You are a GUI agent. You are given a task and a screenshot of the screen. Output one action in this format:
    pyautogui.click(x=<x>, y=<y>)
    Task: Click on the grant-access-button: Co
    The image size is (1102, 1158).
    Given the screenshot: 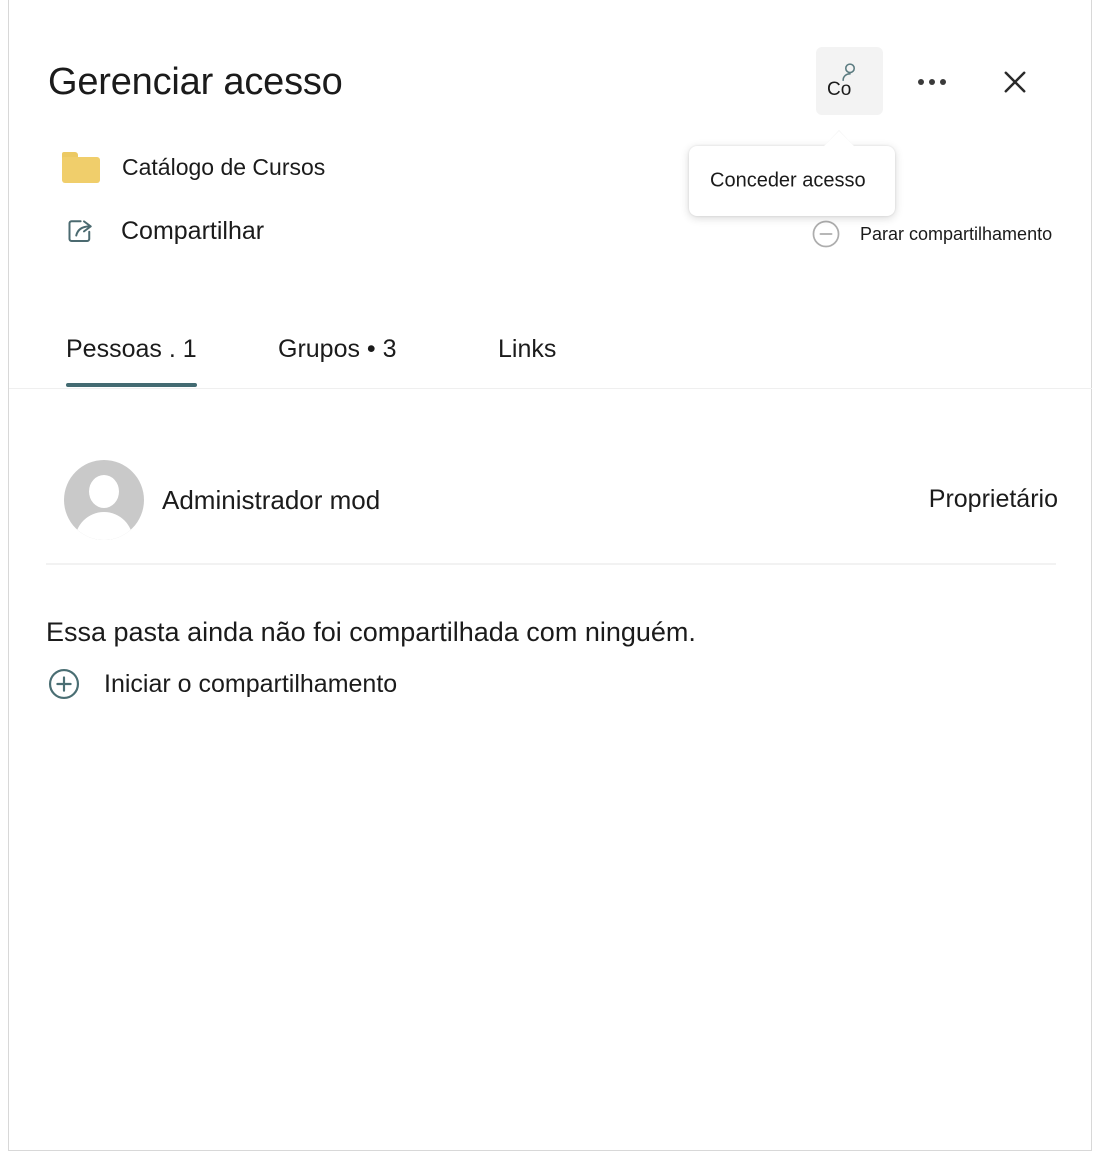 What is the action you would take?
    pyautogui.click(x=849, y=81)
    